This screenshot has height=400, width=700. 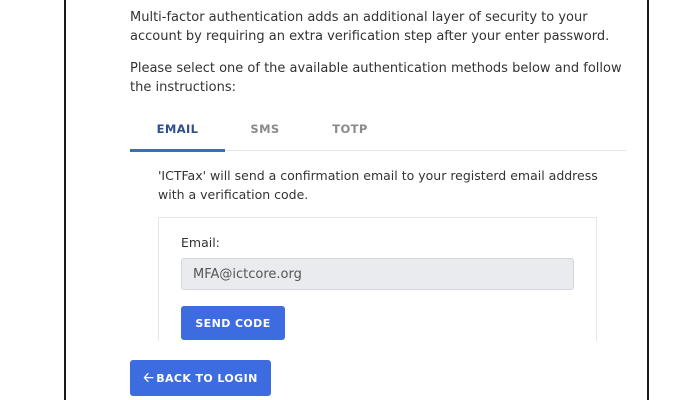 What do you see at coordinates (177, 129) in the screenshot?
I see `tab-email-label: EMAIL` at bounding box center [177, 129].